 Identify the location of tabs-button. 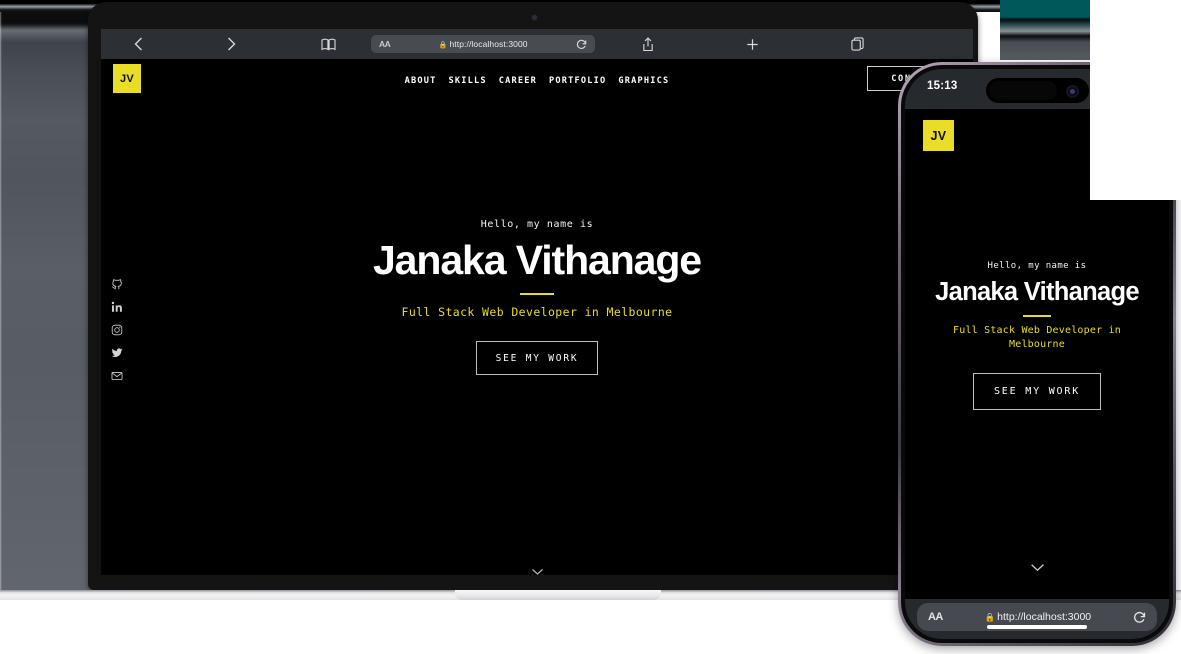
(857, 44).